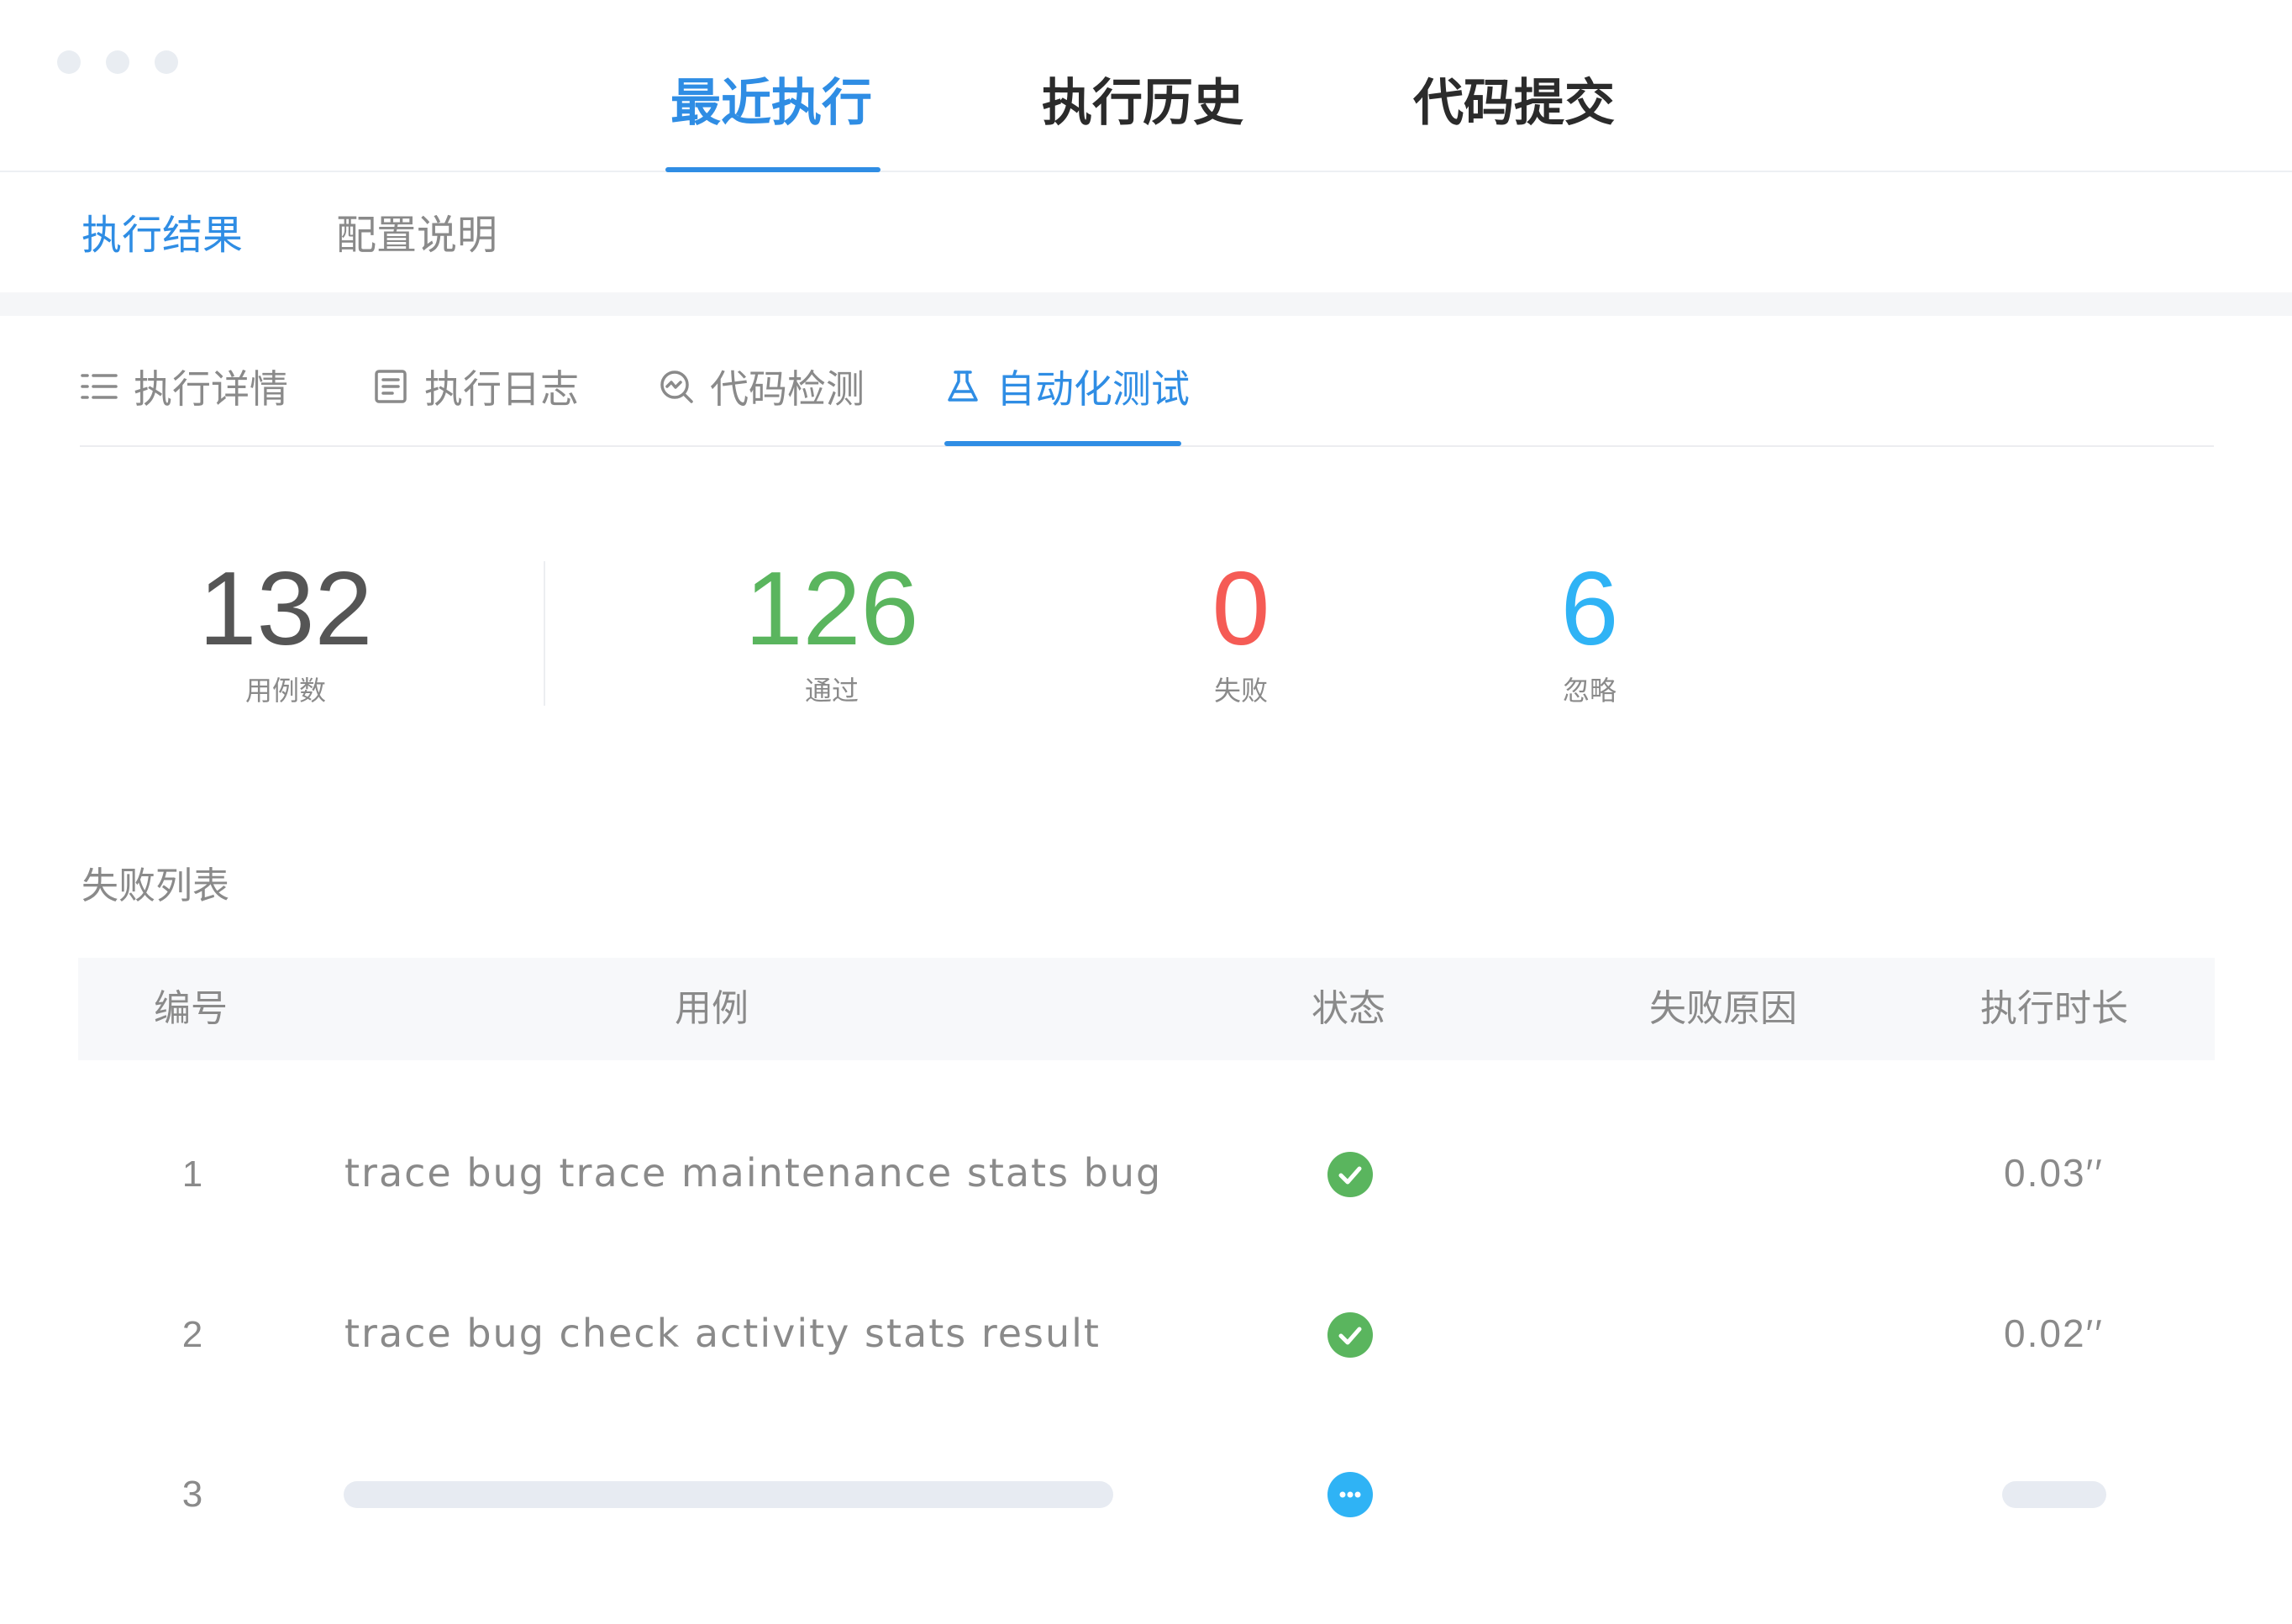 The height and width of the screenshot is (1624, 2292). I want to click on stat-divider, so click(544, 633).